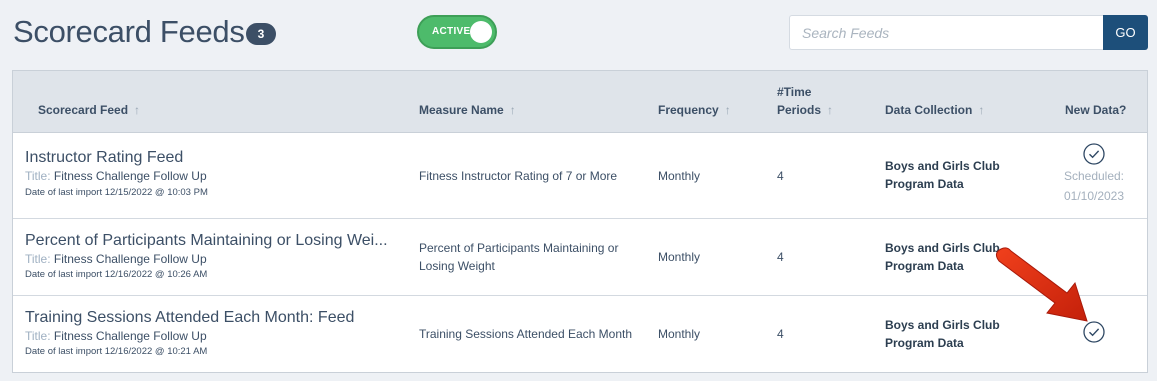 This screenshot has width=1157, height=381. Describe the element at coordinates (451, 31) in the screenshot. I see `toggle-label: ACTIVE` at that location.